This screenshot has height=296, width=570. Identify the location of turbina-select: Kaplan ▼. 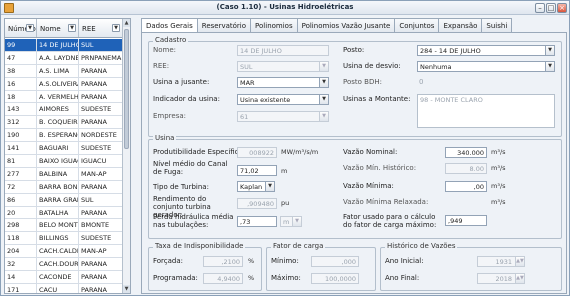
(256, 186).